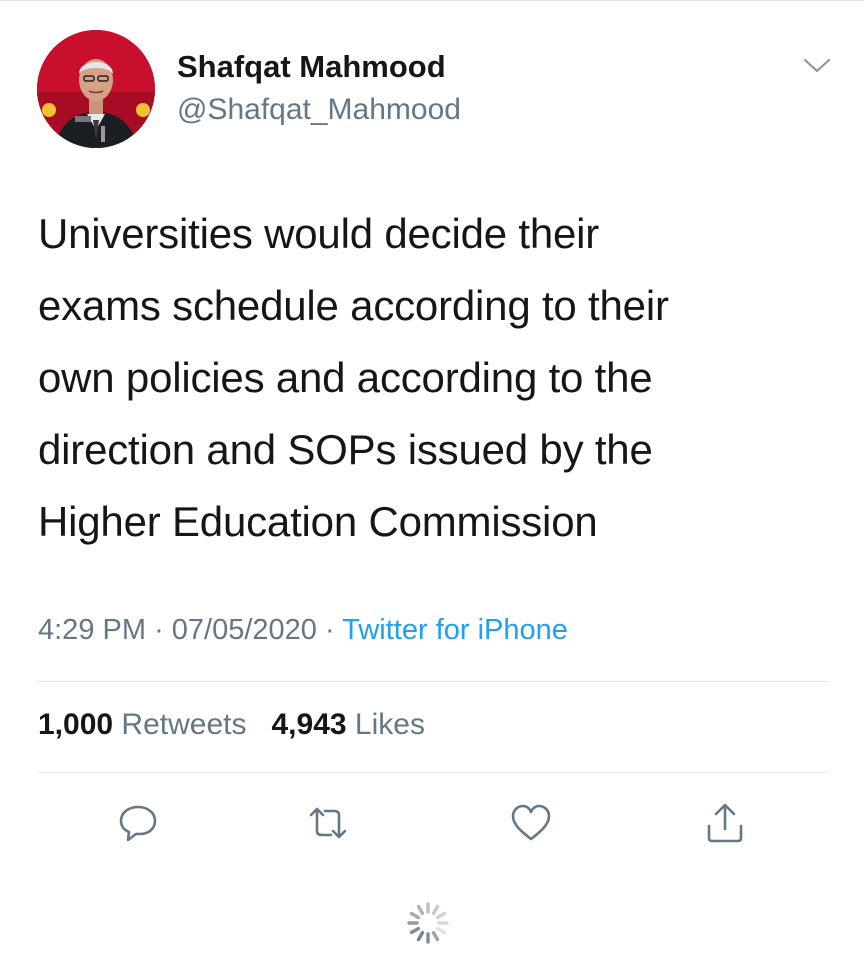 The height and width of the screenshot is (960, 864). Describe the element at coordinates (311, 67) in the screenshot. I see `author-display-name: Shafqat Mahmood` at that location.